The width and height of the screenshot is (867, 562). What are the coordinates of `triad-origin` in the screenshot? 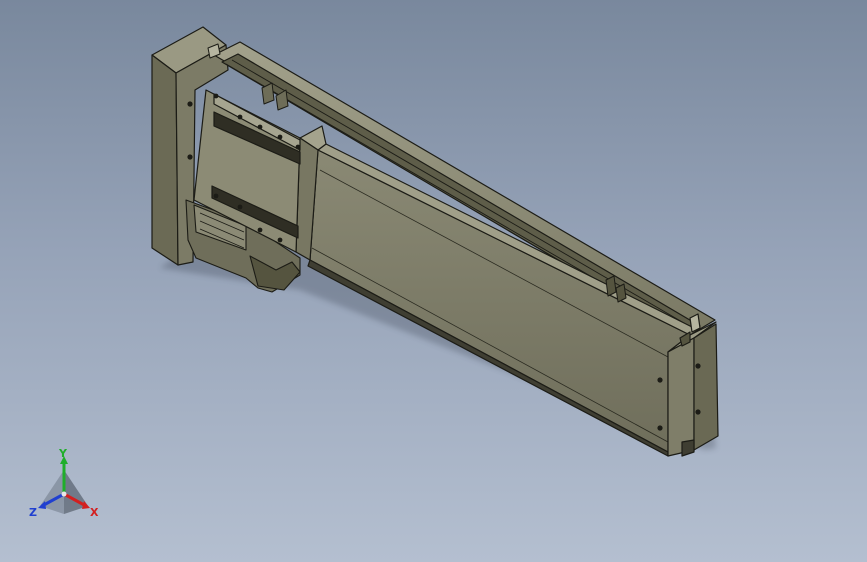 It's located at (64, 494).